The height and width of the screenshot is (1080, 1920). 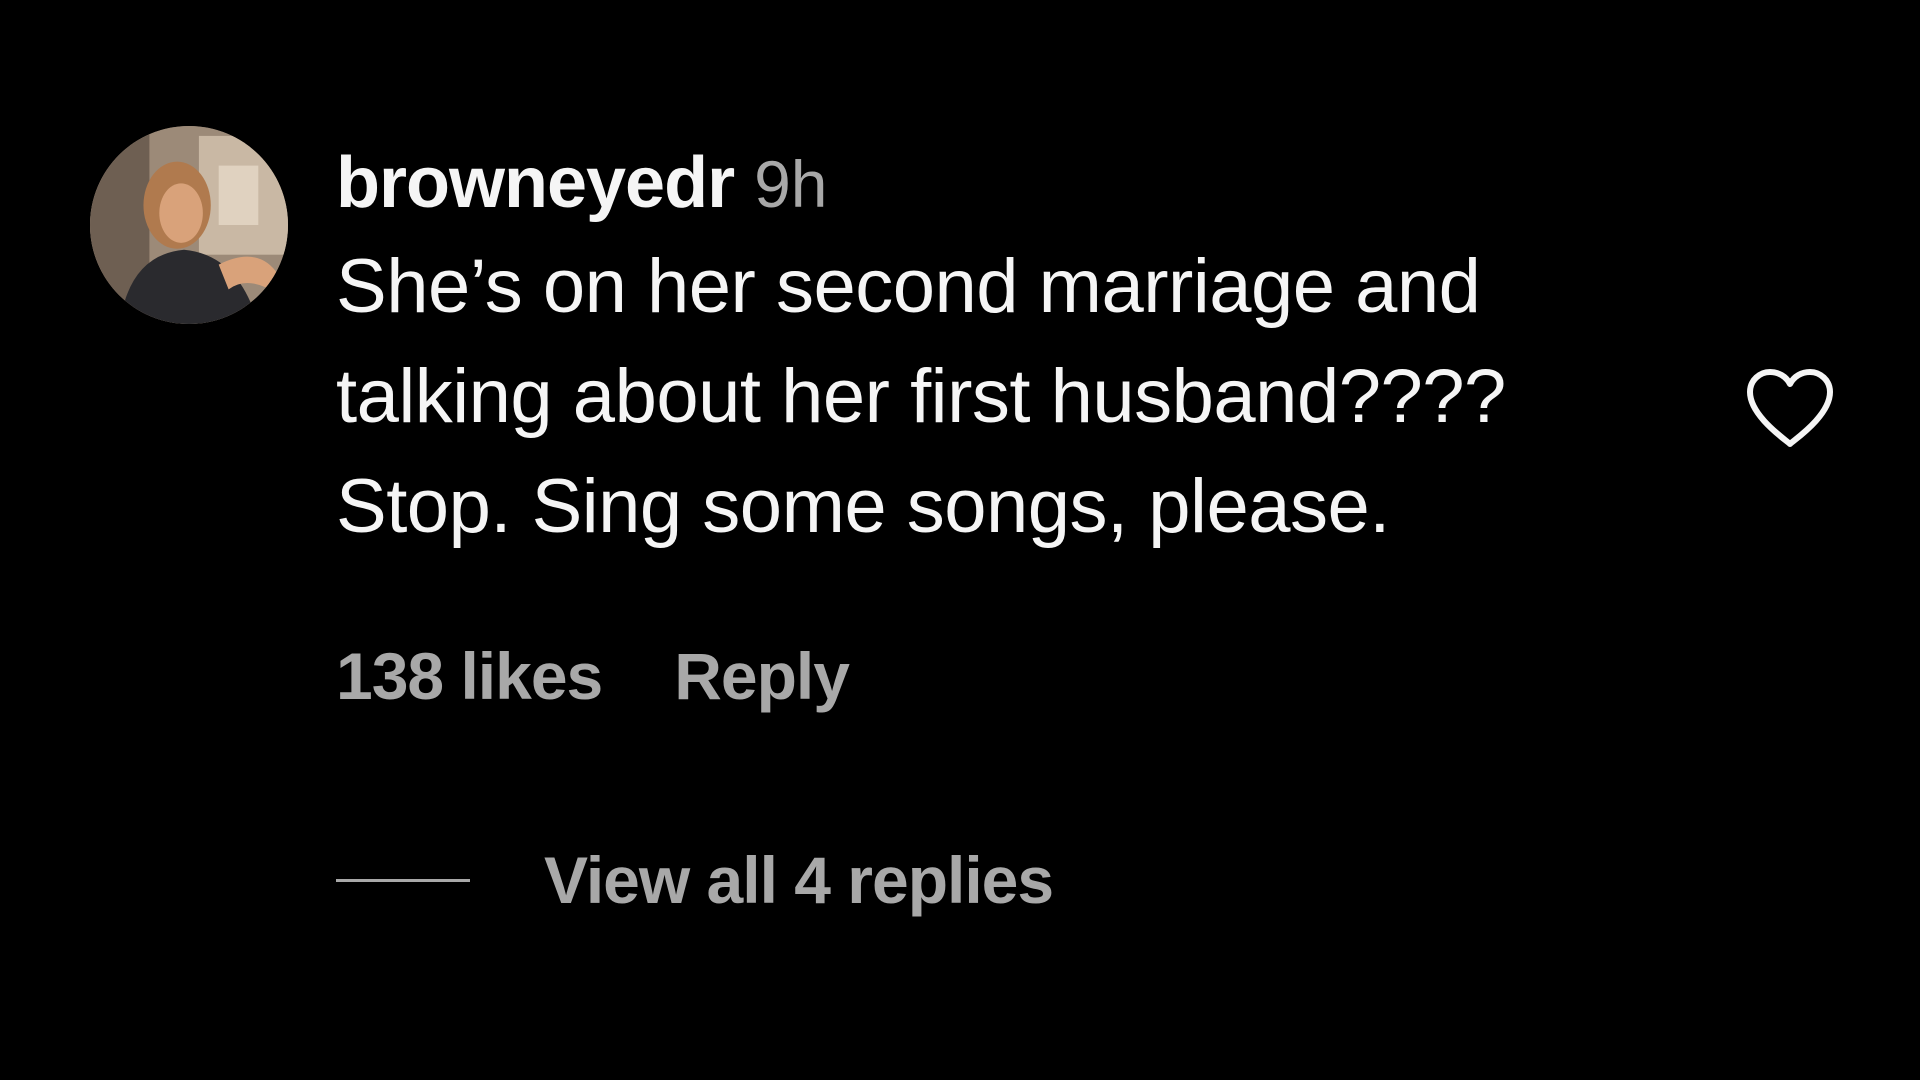 I want to click on likes-count: 138 likes, so click(x=469, y=676).